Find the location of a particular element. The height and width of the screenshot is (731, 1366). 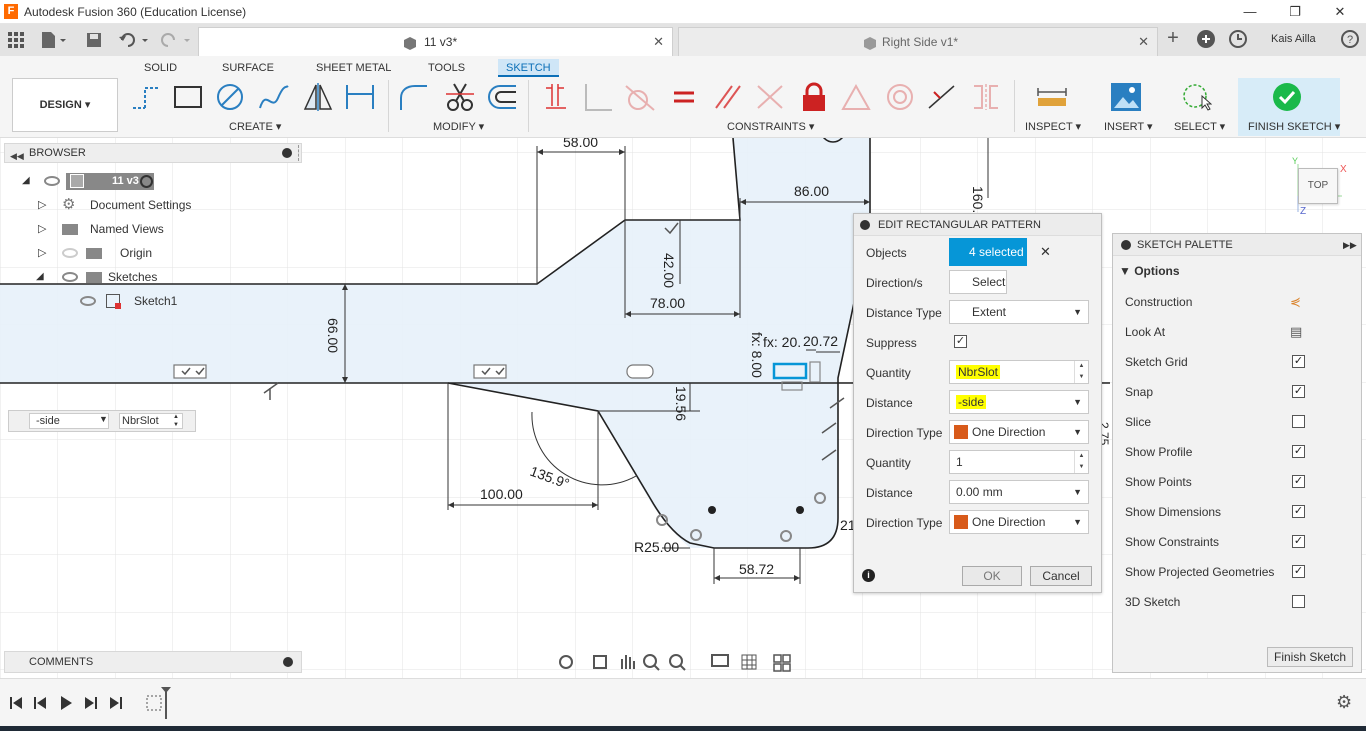

symmetry-icon is located at coordinates (986, 97).